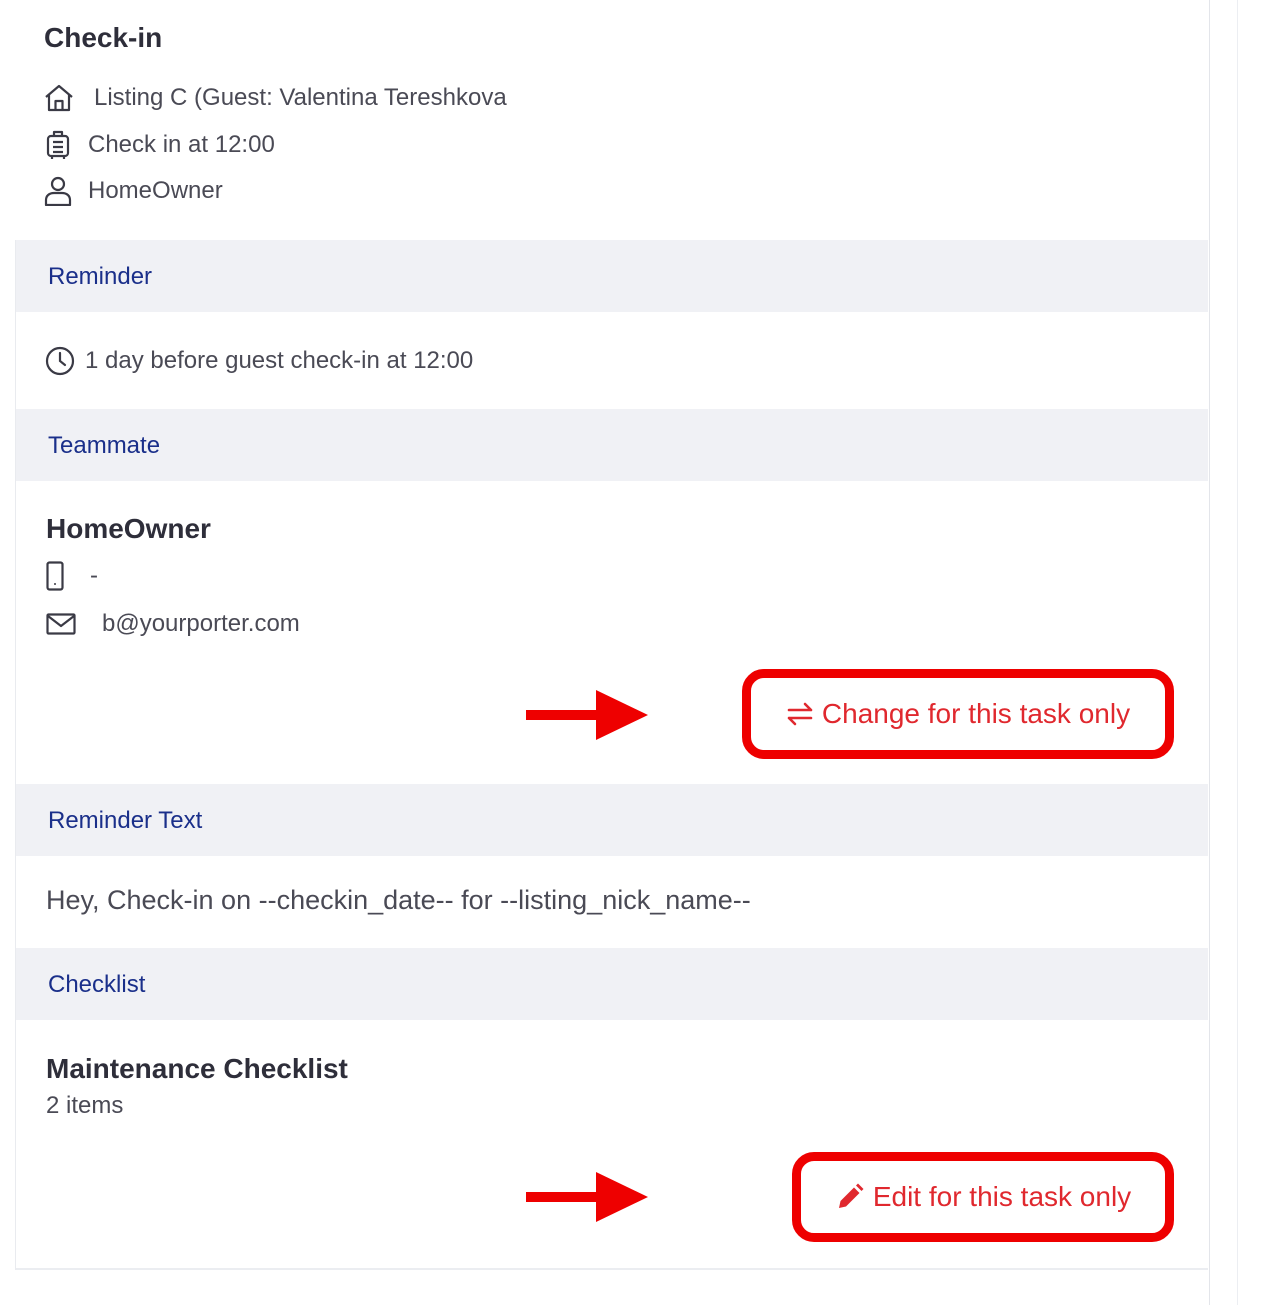  Describe the element at coordinates (976, 713) in the screenshot. I see `change-button-label: Change for this task only` at that location.